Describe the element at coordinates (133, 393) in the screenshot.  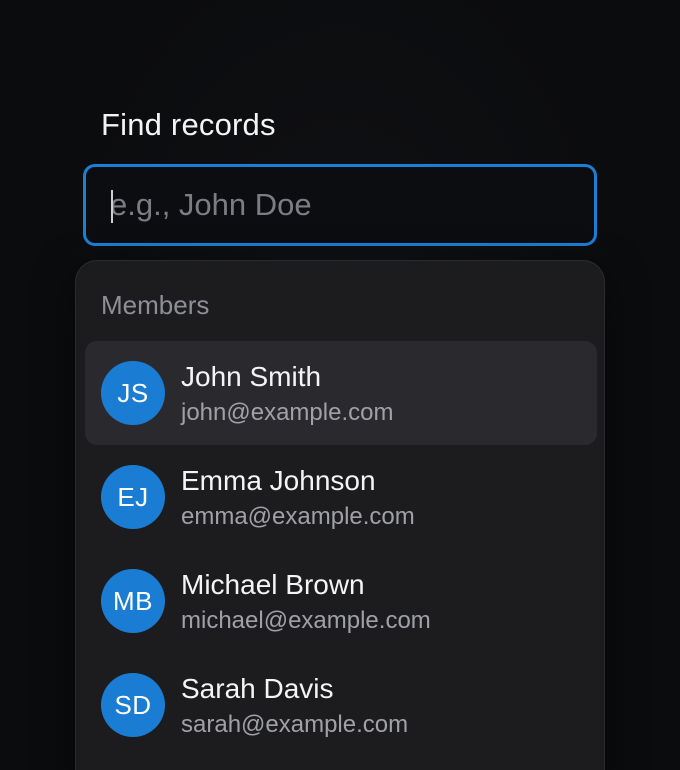
I see `avatar: JS` at that location.